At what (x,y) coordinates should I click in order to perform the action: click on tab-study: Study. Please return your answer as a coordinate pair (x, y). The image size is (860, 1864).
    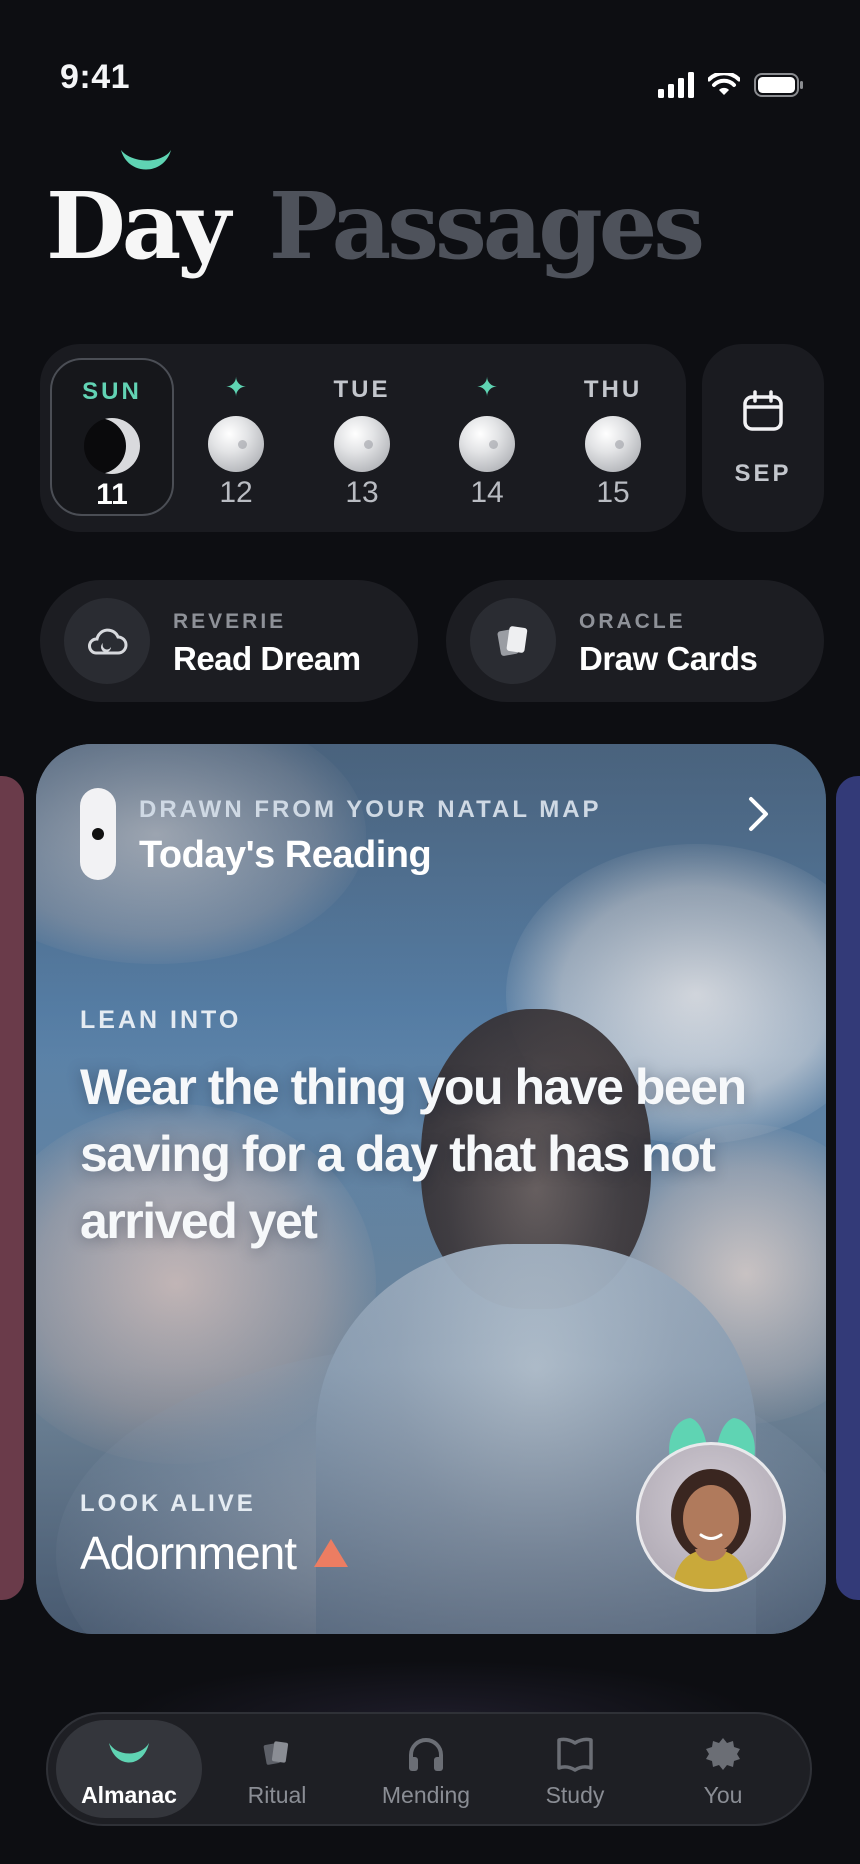
    Looking at the image, I should click on (575, 1769).